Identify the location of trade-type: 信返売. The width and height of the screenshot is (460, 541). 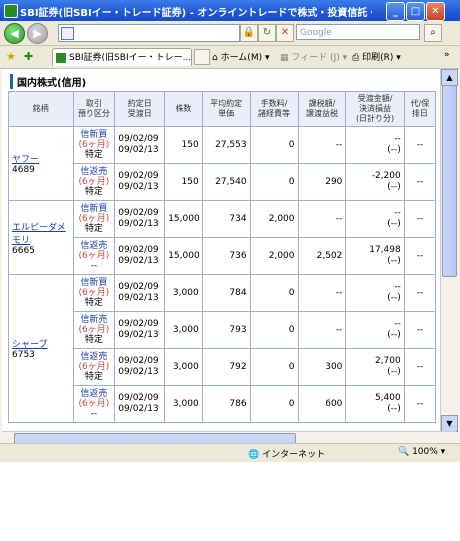
(94, 246).